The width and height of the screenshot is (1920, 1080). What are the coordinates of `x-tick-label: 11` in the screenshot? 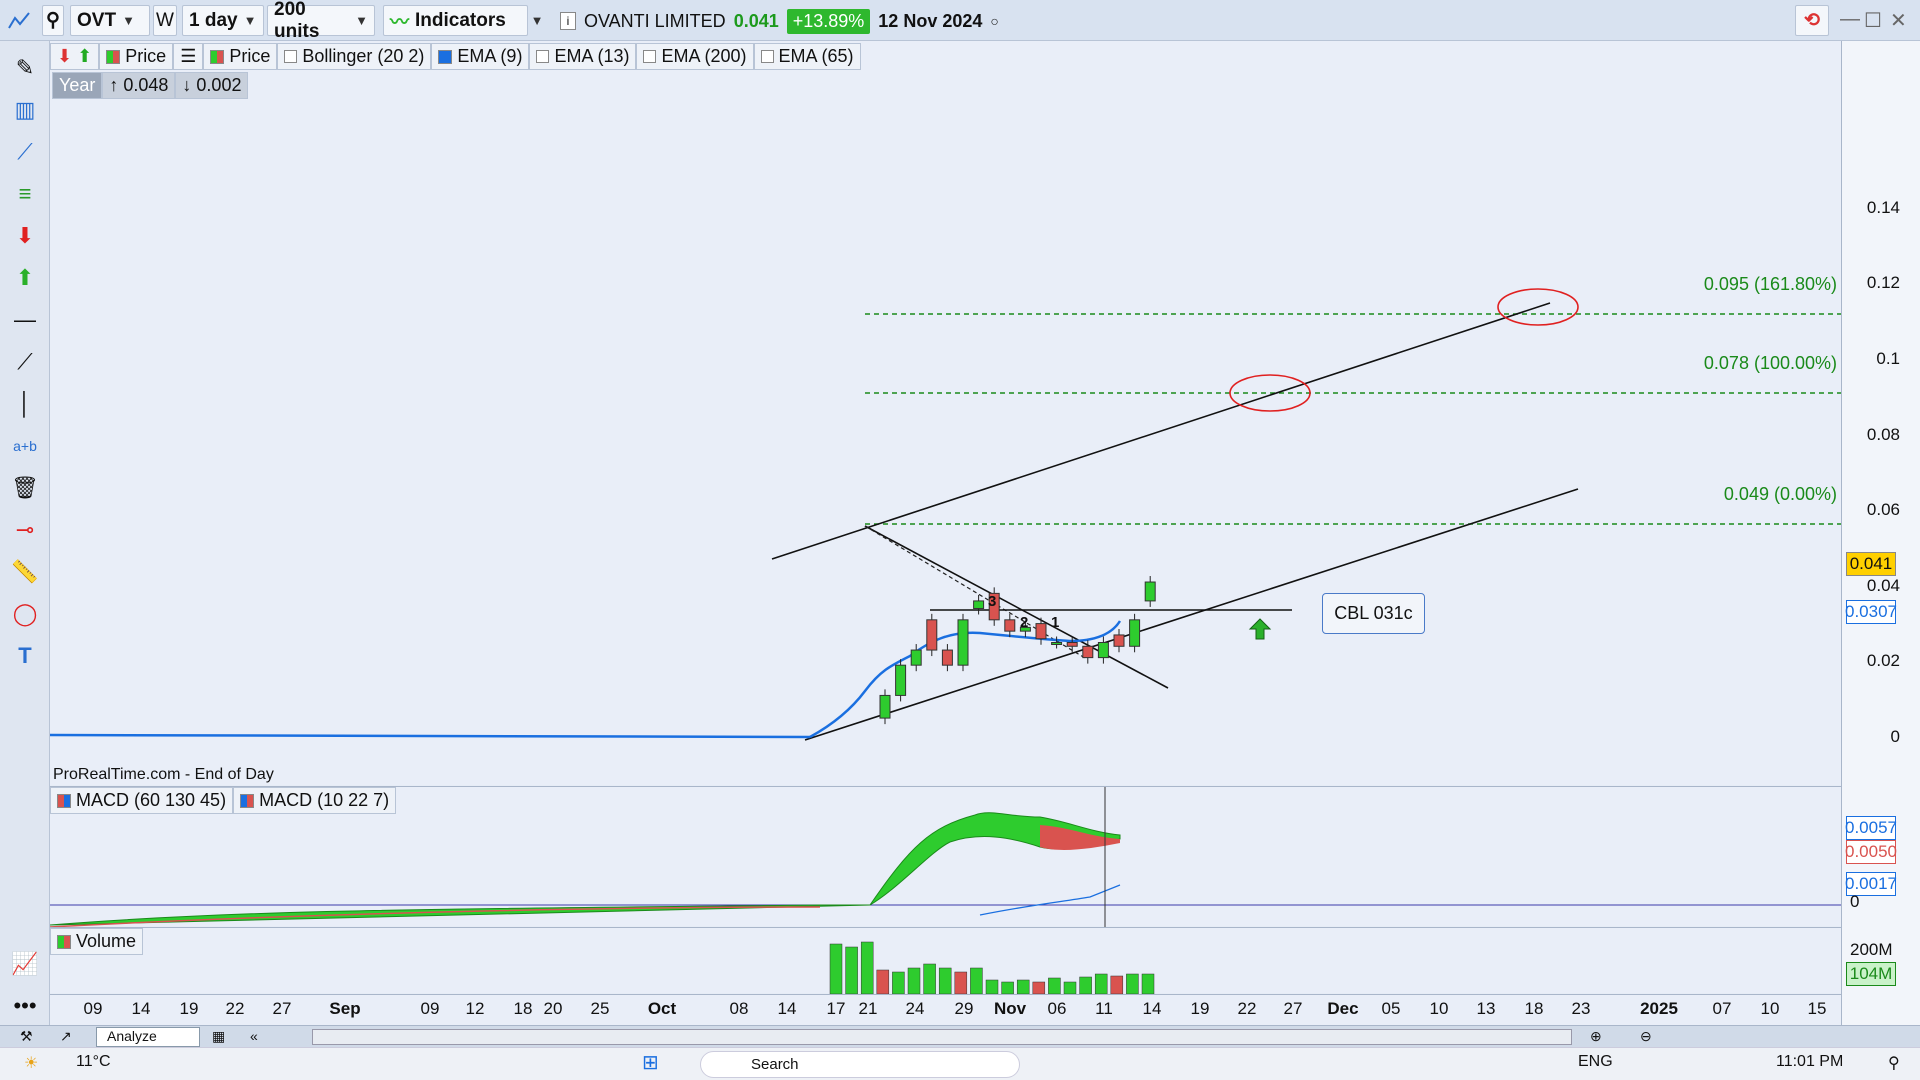 It's located at (1104, 1008).